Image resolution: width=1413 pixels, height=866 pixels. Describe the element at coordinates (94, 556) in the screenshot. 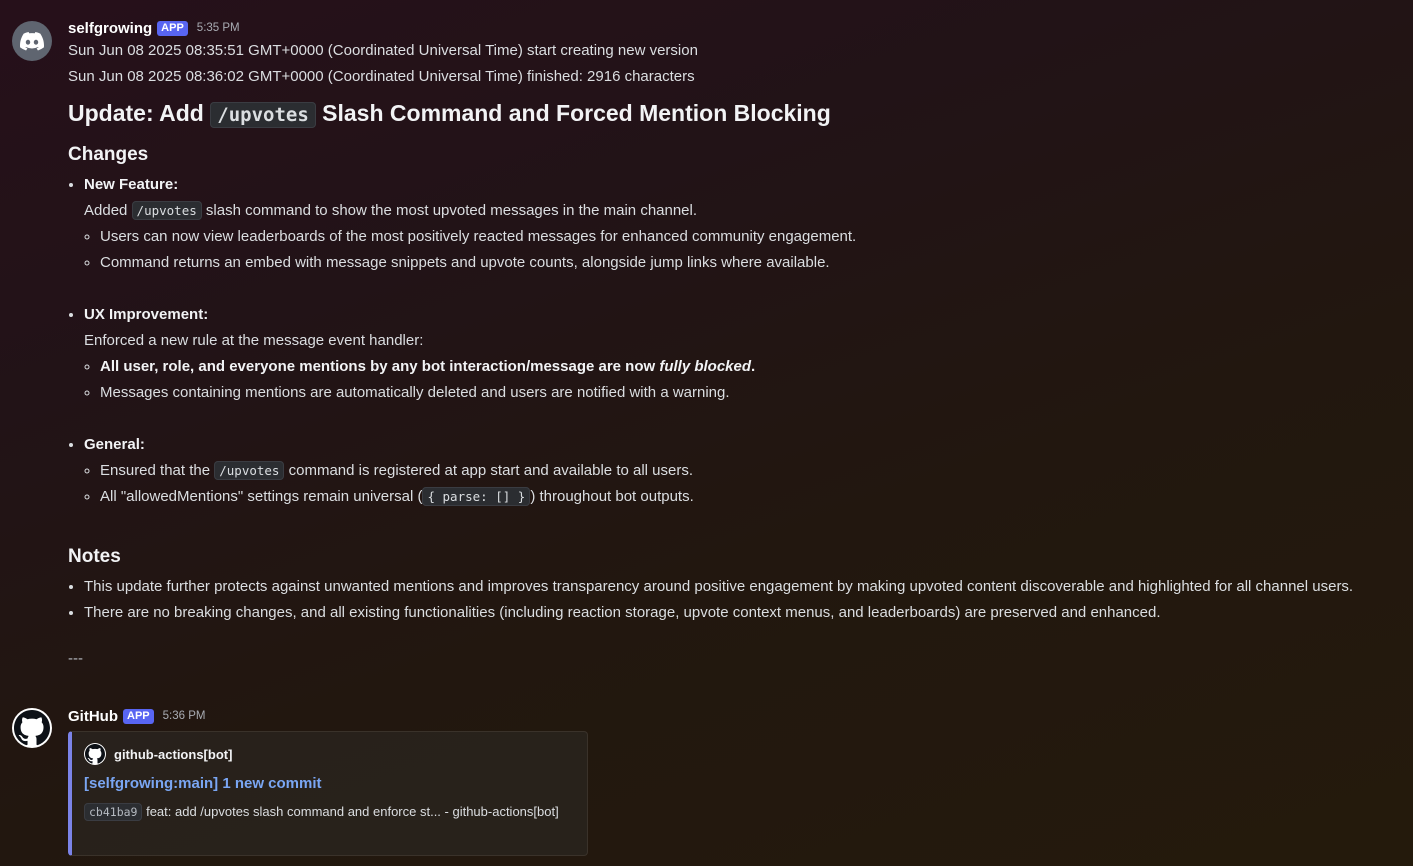

I see `notes-heading: Notes` at that location.